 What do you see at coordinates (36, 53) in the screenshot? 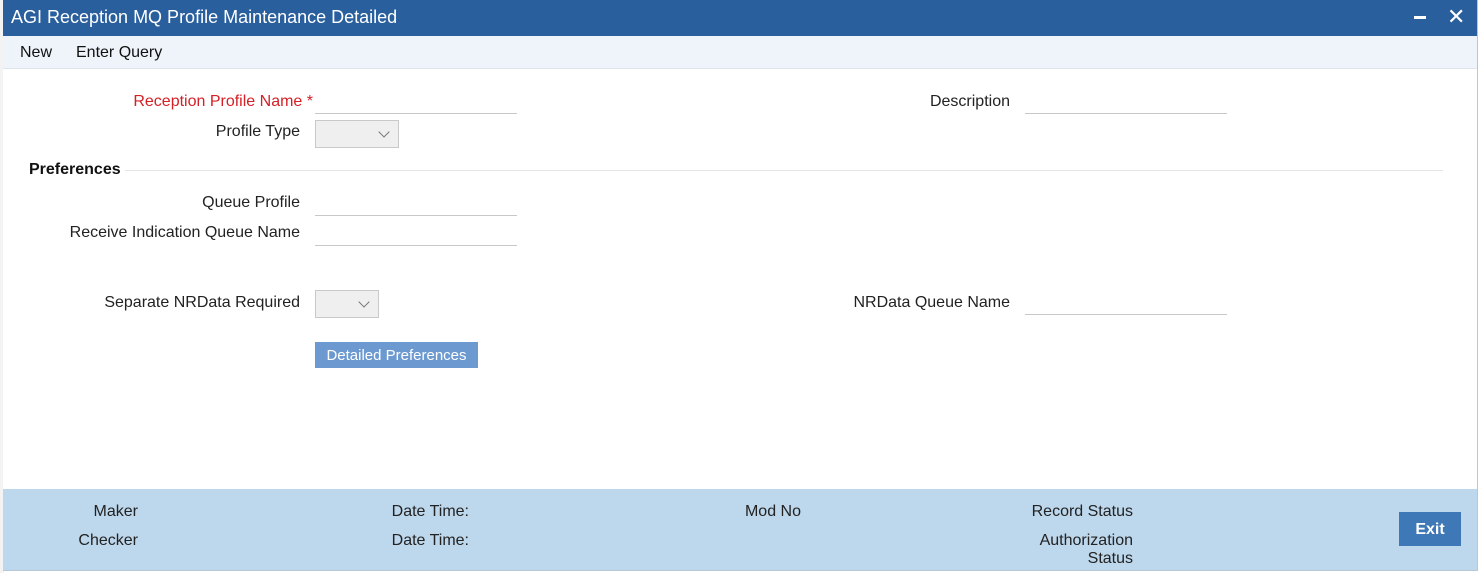
I see `menu-new: New` at bounding box center [36, 53].